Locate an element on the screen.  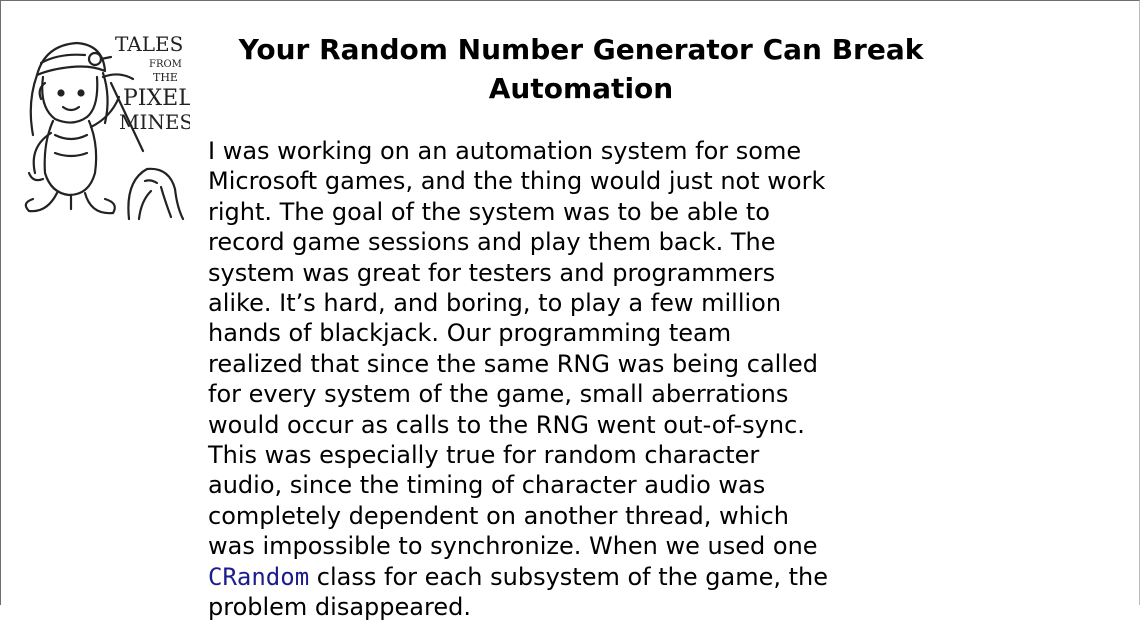
svg-text: PIXEL is located at coordinates (156, 98).